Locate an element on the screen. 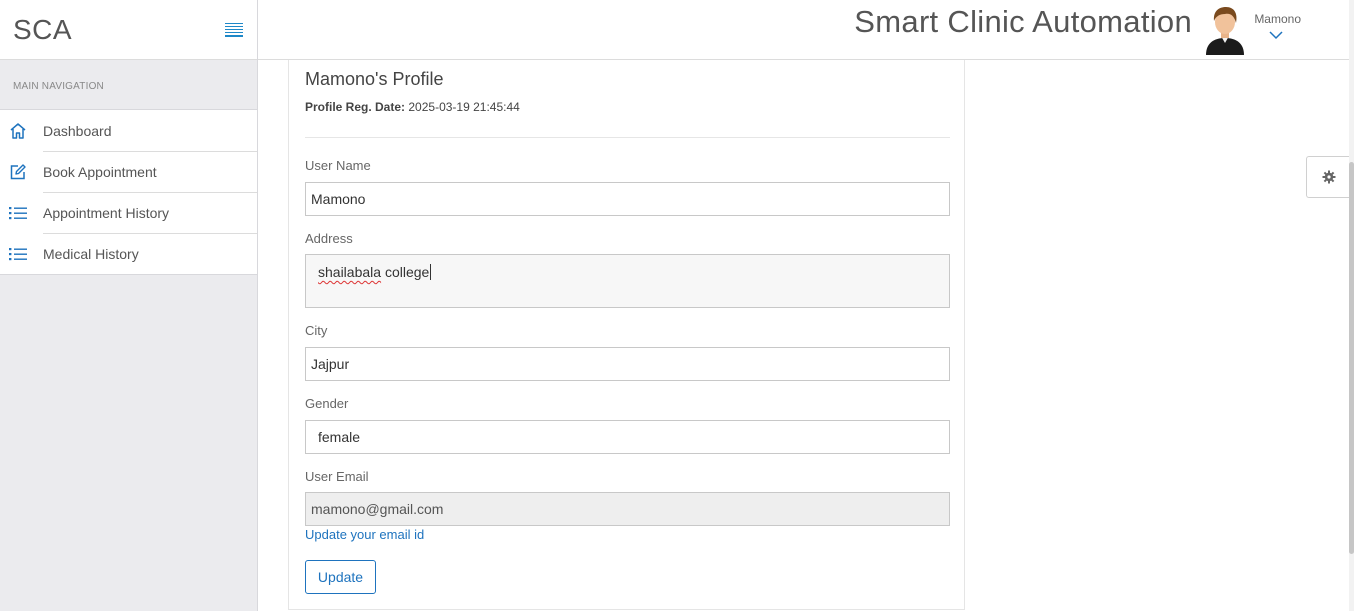 The width and height of the screenshot is (1354, 611). reg-date-value: 2025-03-19 21:45:44 is located at coordinates (464, 107).